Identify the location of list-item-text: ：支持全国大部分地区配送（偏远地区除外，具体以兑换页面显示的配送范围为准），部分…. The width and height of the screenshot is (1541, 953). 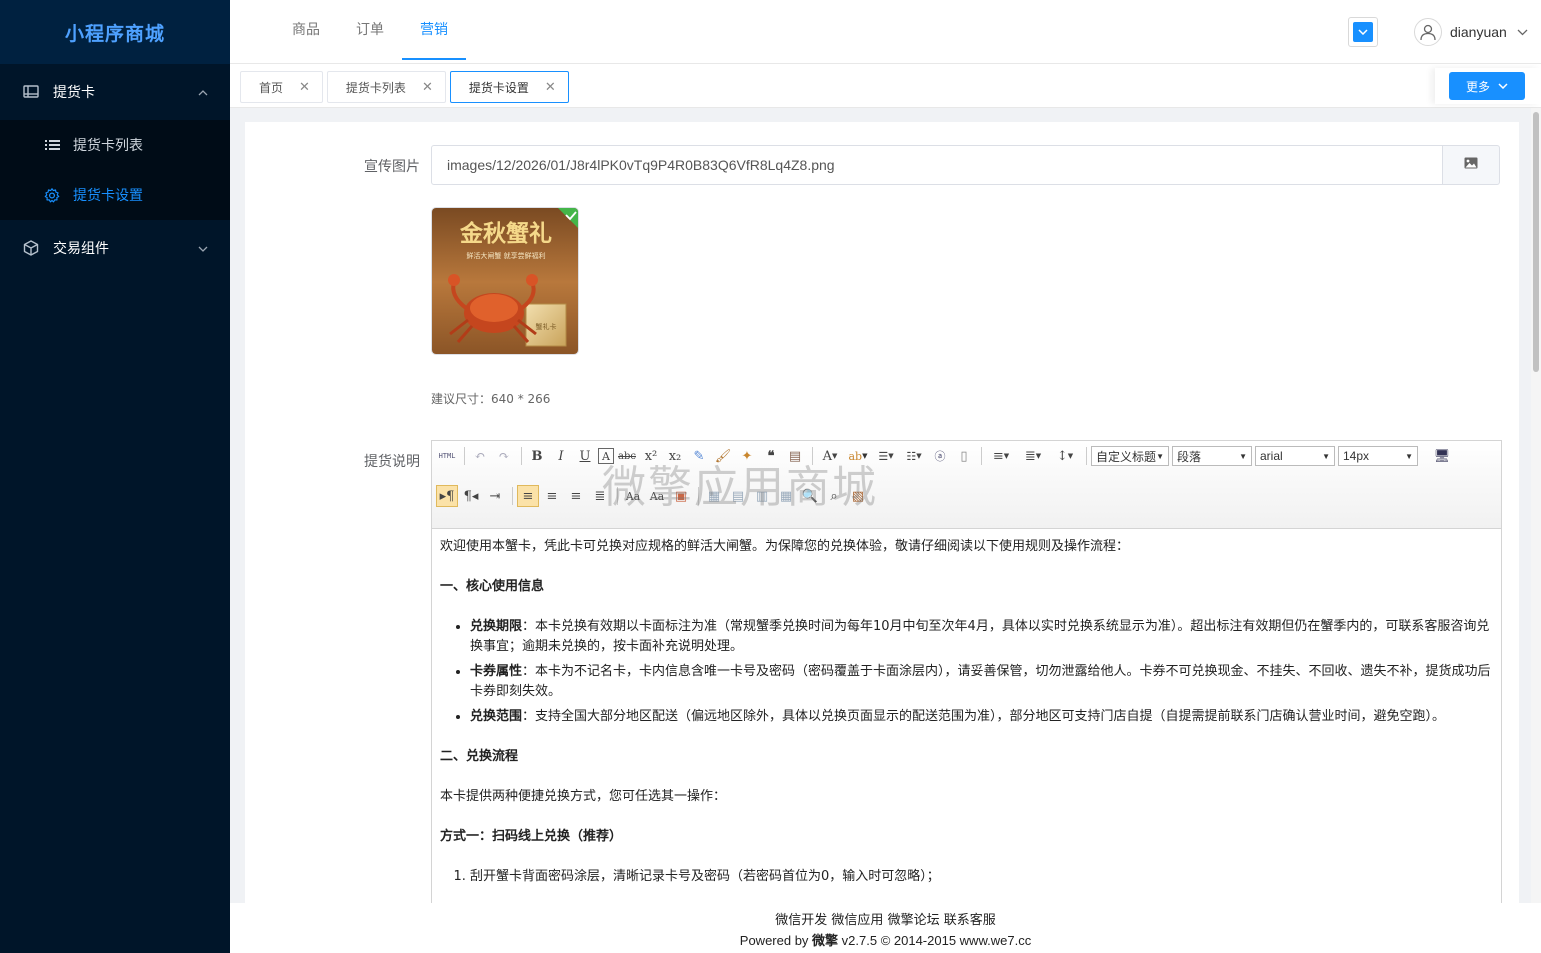
(984, 716).